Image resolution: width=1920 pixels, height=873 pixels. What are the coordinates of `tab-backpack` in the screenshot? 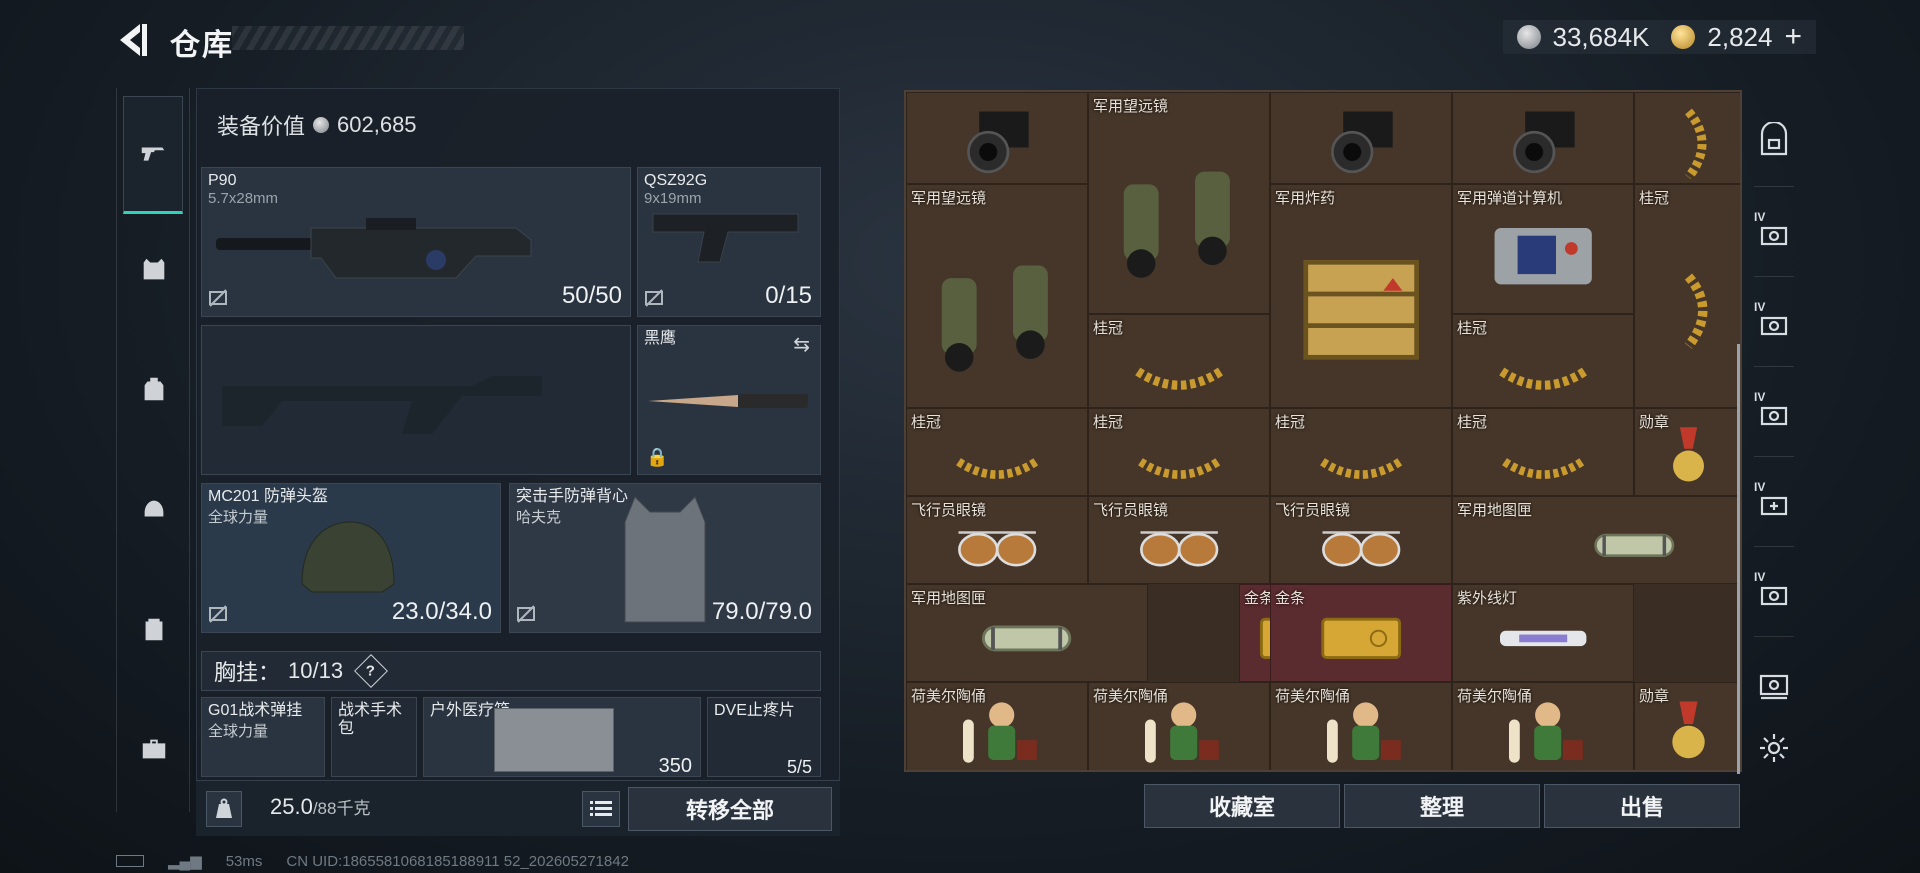 It's located at (154, 389).